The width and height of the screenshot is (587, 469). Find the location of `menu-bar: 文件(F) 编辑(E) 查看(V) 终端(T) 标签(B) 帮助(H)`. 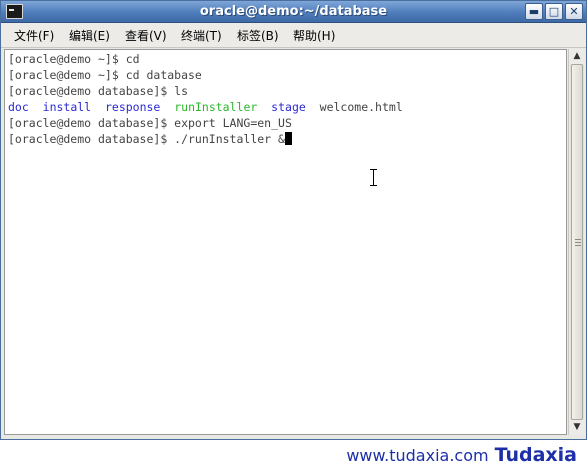

menu-bar: 文件(F) 编辑(E) 查看(V) 终端(T) 标签(B) 帮助(H) is located at coordinates (293, 35).